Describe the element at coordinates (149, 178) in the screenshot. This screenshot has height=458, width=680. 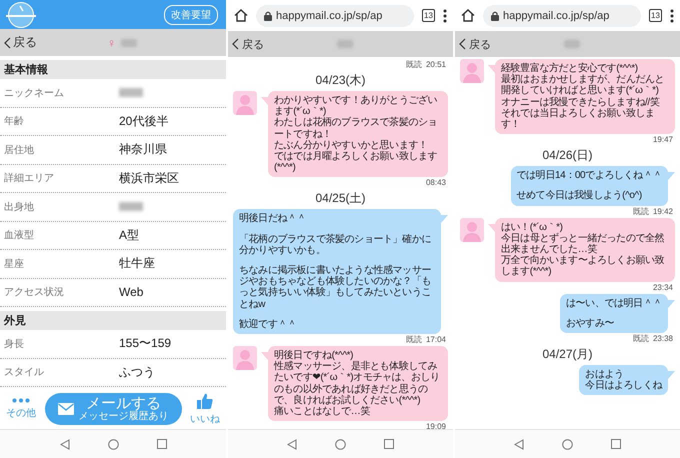
I see `field-value: 横浜市栄区` at that location.